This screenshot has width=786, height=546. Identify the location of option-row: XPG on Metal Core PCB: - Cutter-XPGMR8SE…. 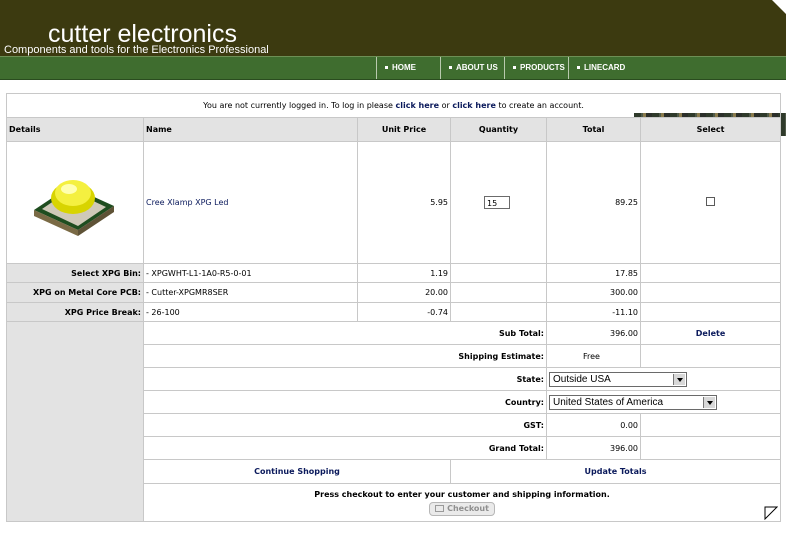
(394, 292).